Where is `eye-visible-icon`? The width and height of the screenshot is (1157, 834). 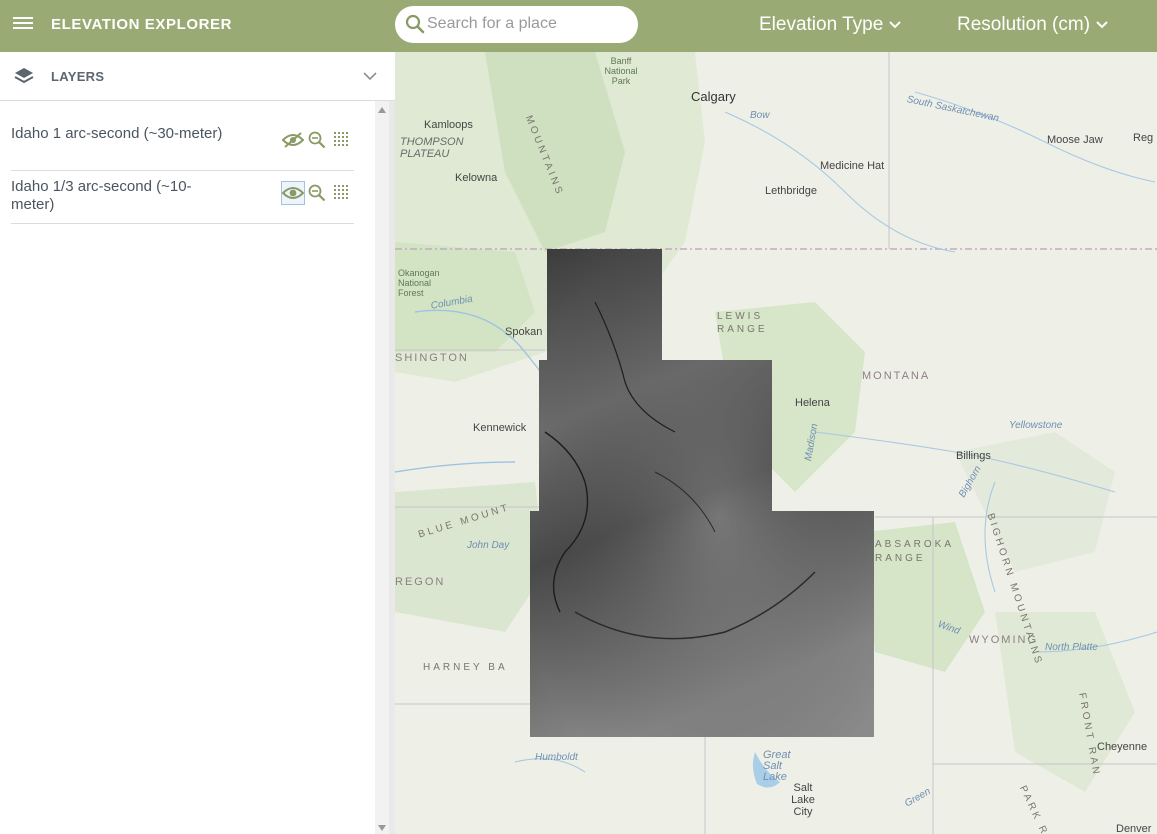 eye-visible-icon is located at coordinates (293, 193).